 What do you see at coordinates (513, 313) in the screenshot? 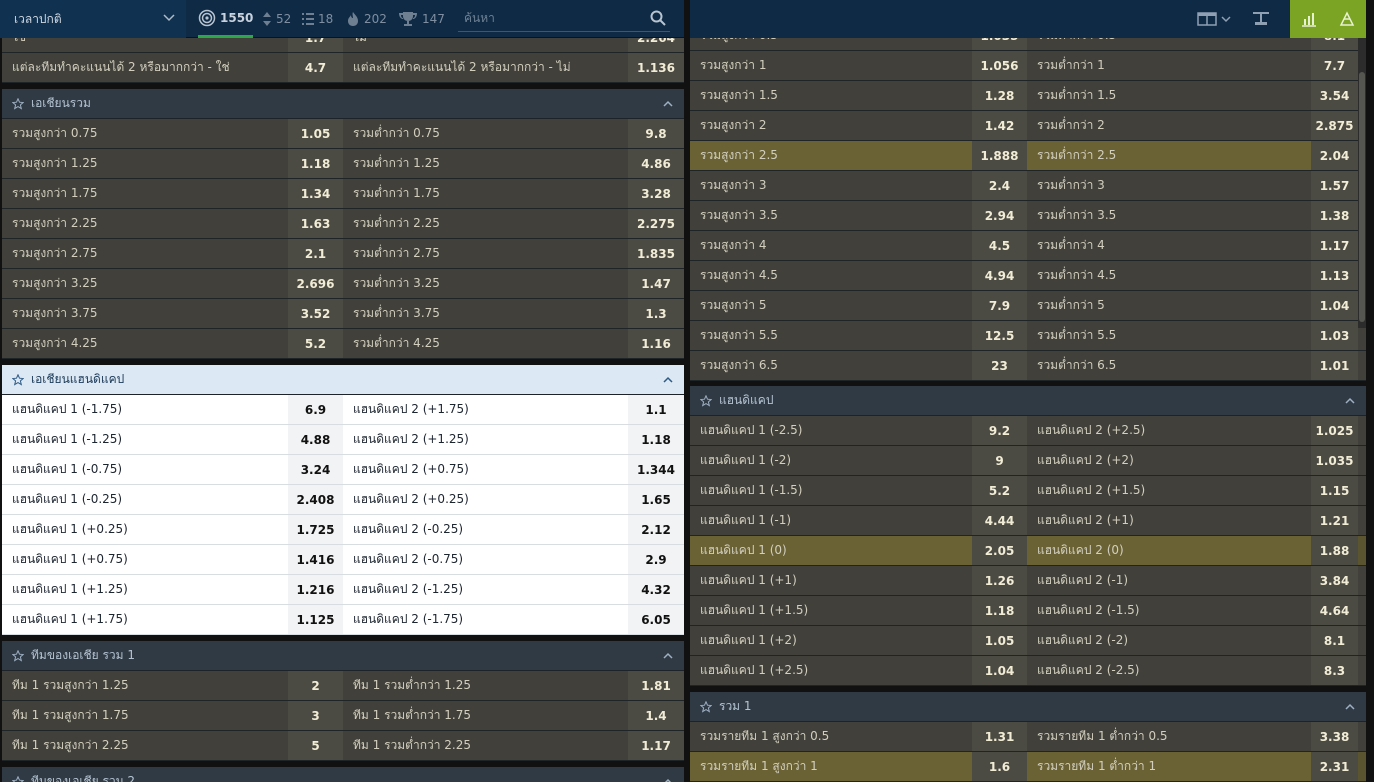
I see `outcome-2-button: รวมต่ำกว่า 3.75 1.3` at bounding box center [513, 313].